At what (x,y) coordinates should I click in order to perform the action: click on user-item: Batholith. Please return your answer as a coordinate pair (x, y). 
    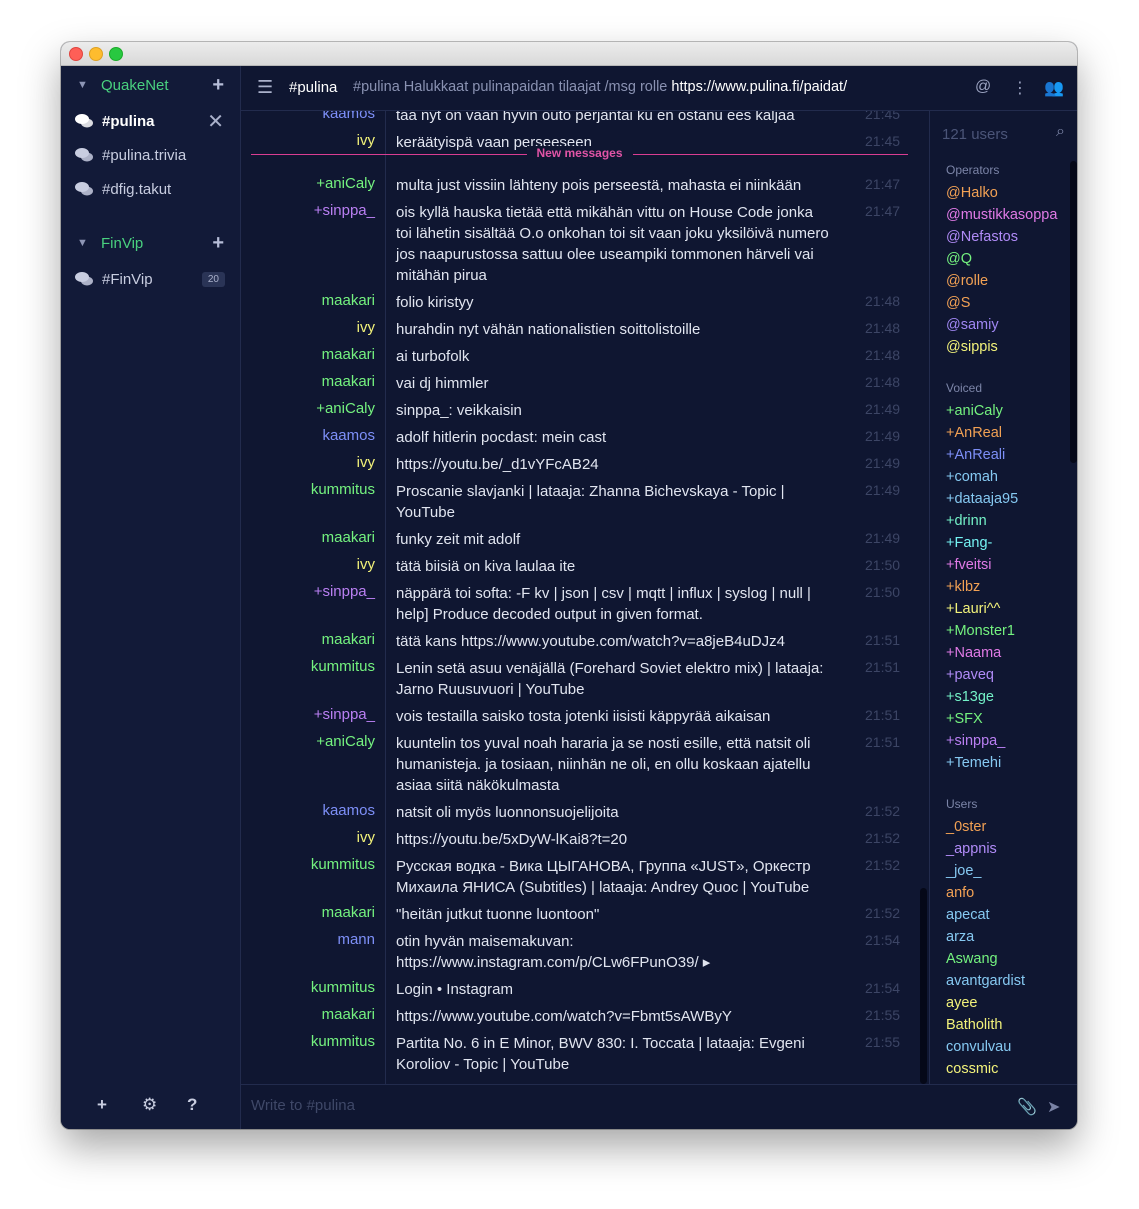
    Looking at the image, I should click on (974, 1025).